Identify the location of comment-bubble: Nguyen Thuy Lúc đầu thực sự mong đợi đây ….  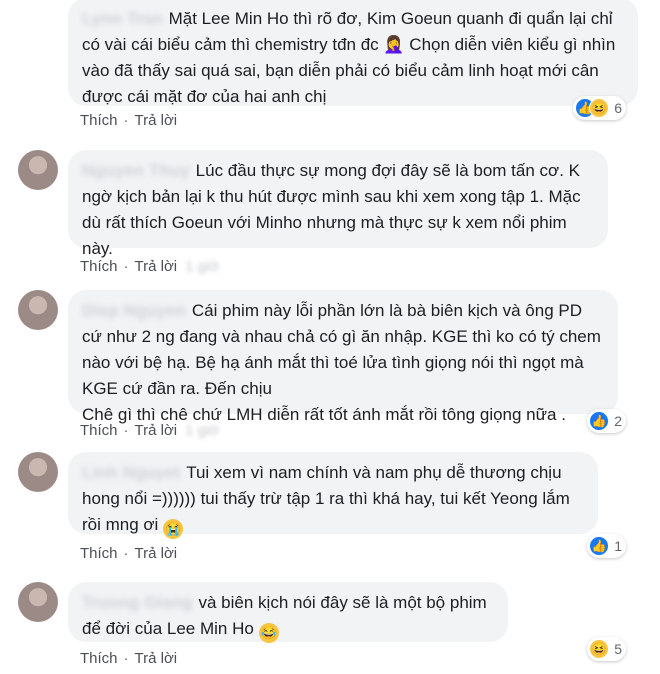
(338, 204).